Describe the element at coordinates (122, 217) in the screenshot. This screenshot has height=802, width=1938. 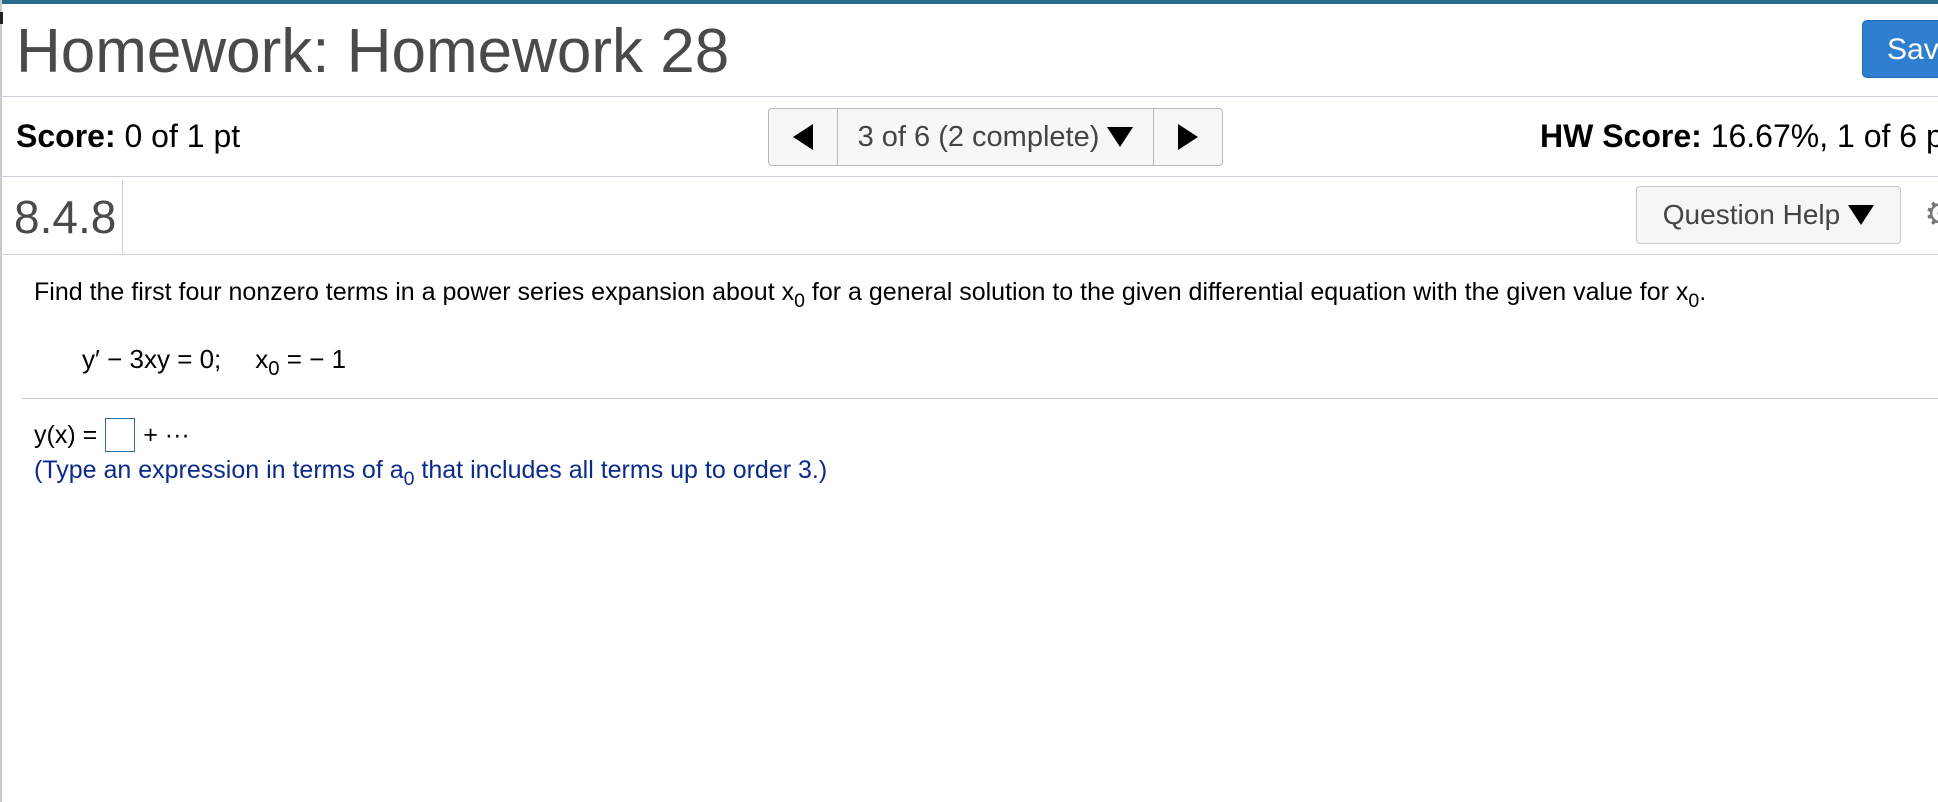
I see `question-number-divider` at that location.